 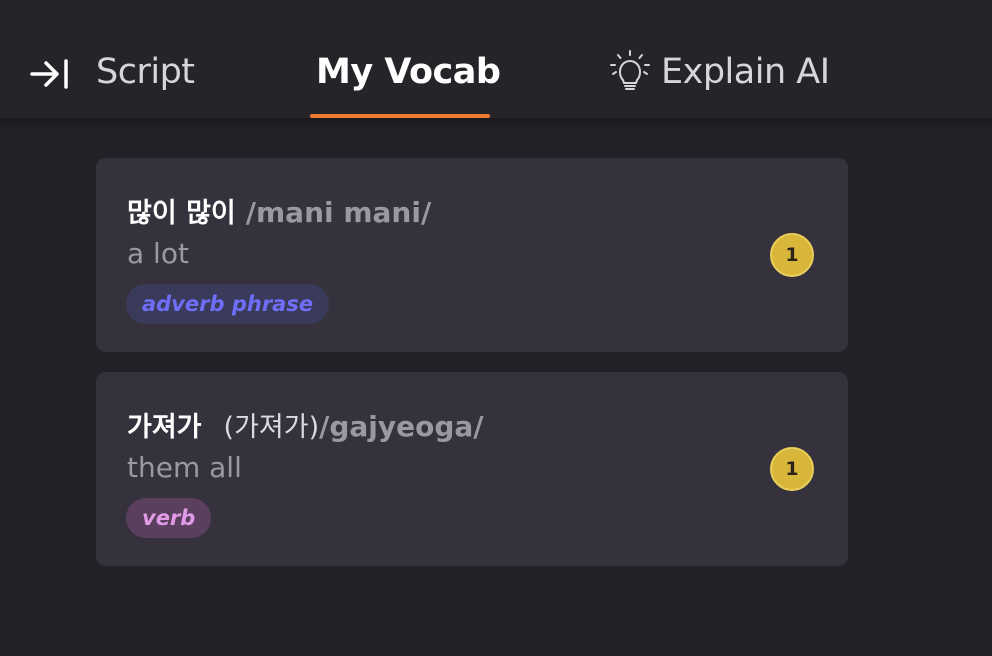 What do you see at coordinates (400, 116) in the screenshot?
I see `active-tab-indicator` at bounding box center [400, 116].